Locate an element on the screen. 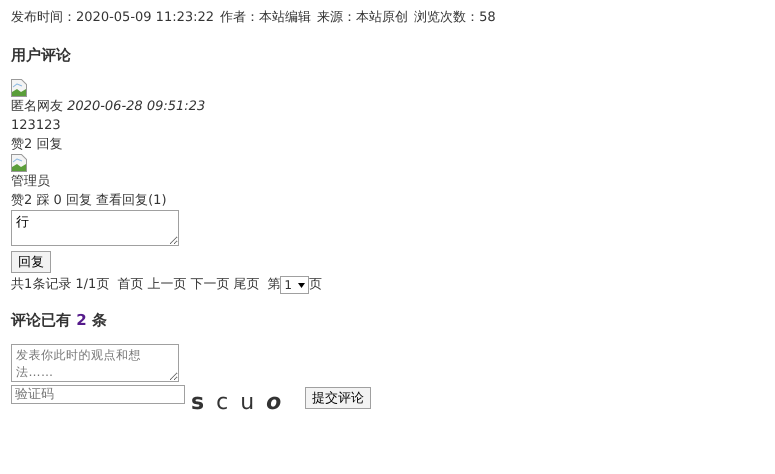 Image resolution: width=775 pixels, height=474 pixels. reply-author: 管理员 is located at coordinates (30, 181).